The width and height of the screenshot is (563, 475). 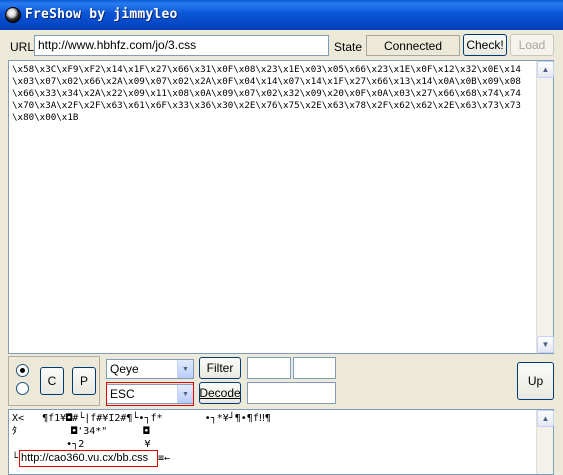 I want to click on url-label: URL, so click(x=22, y=47).